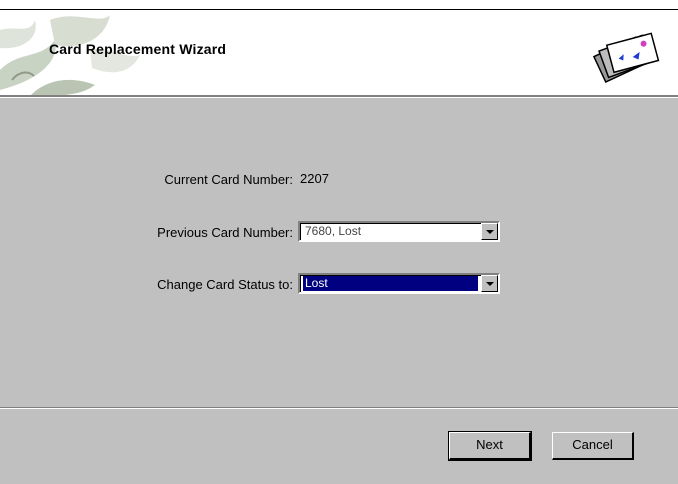  What do you see at coordinates (490, 446) in the screenshot?
I see `next-button: Next` at bounding box center [490, 446].